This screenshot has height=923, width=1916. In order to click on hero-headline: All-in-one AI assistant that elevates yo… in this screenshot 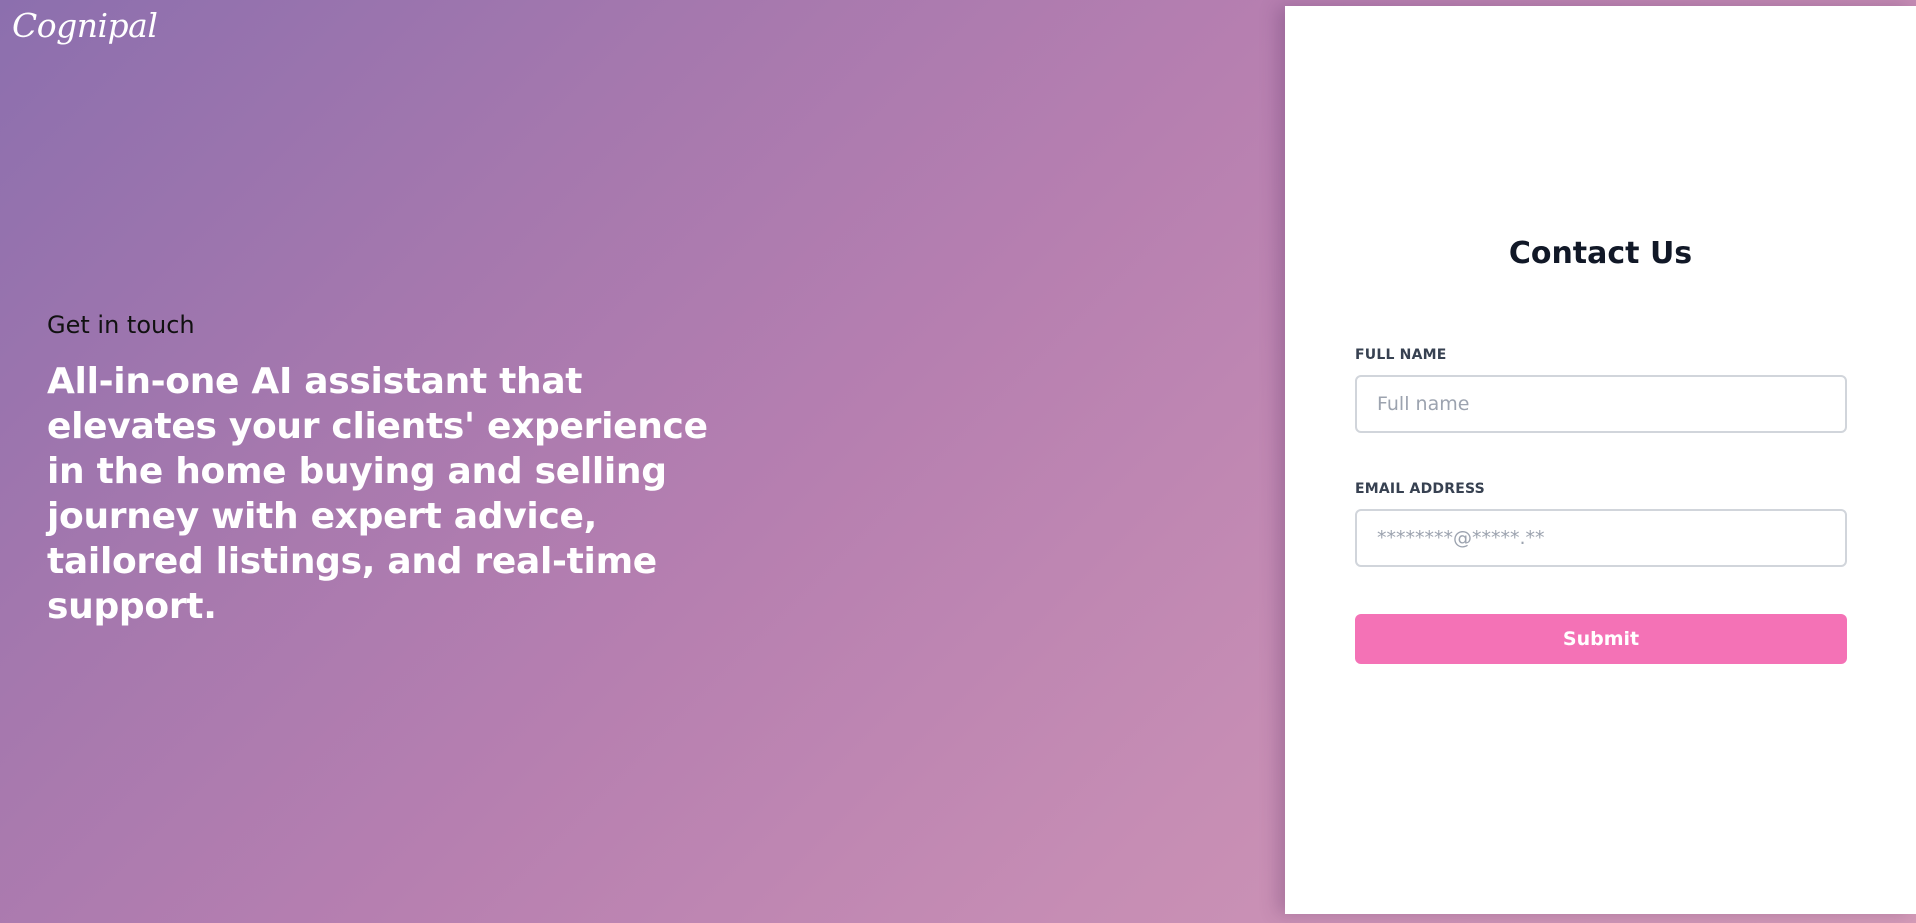, I will do `click(377, 494)`.